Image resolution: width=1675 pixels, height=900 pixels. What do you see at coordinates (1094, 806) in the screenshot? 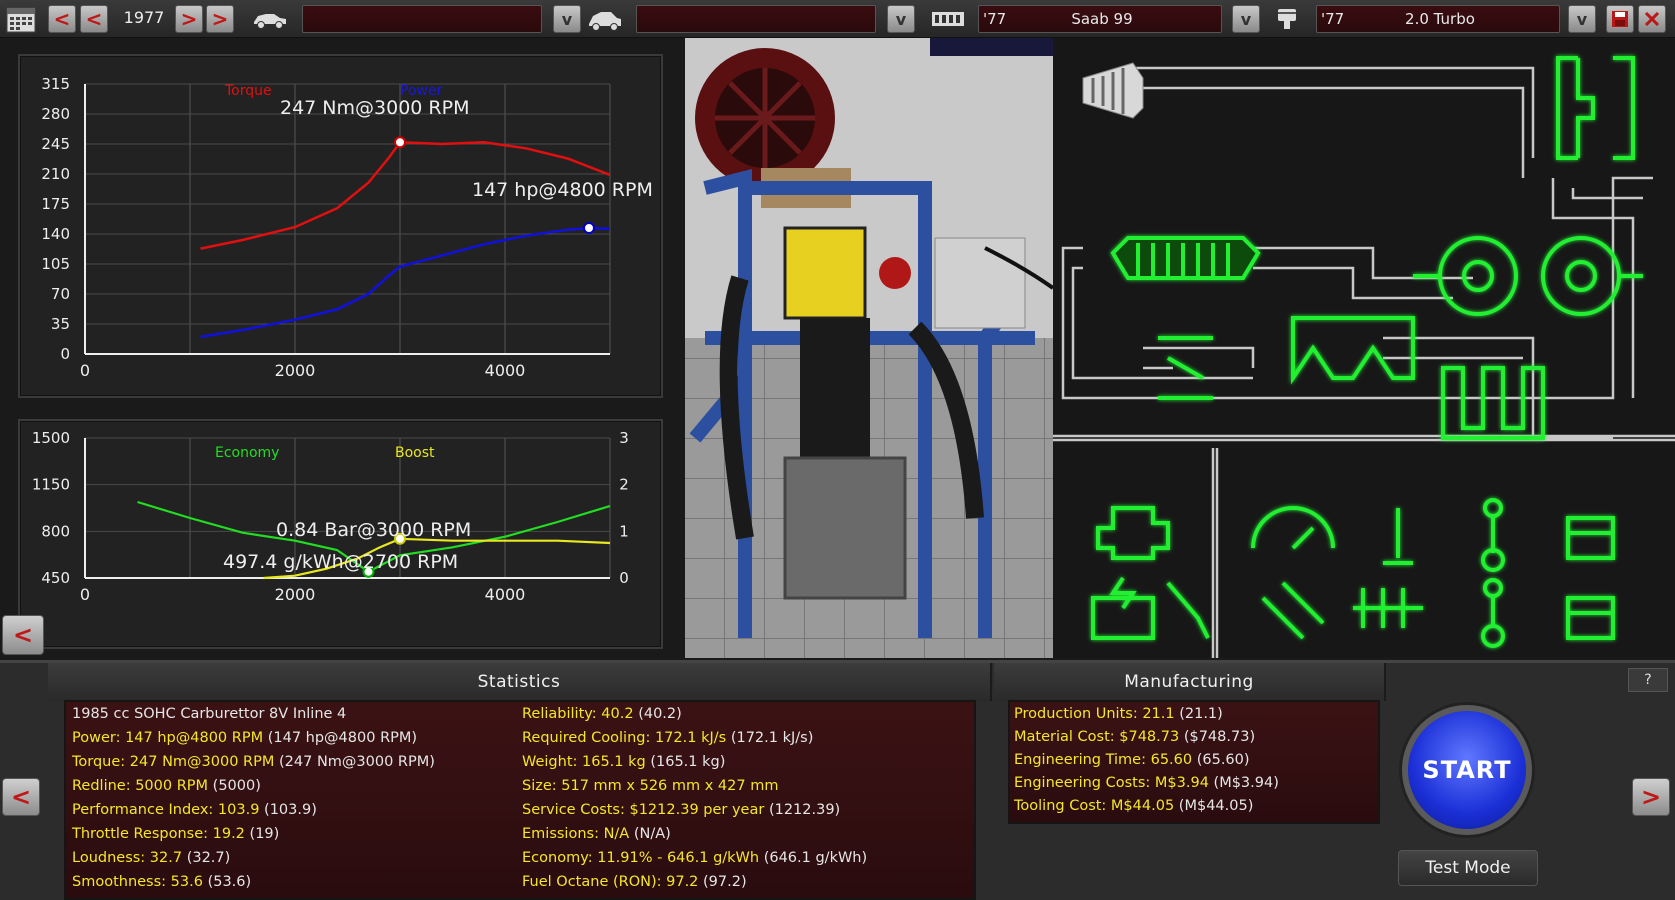
I see `stat-value: Tooling Cost: M$44.05` at bounding box center [1094, 806].